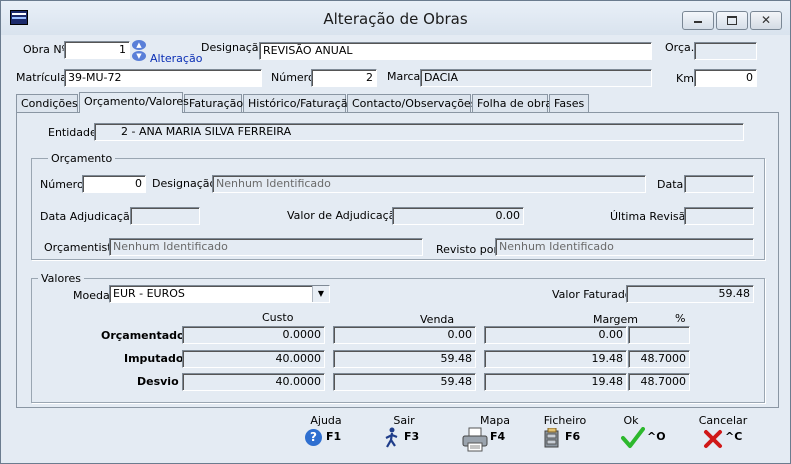 The image size is (791, 464). What do you see at coordinates (404, 420) in the screenshot?
I see `sair-label: Sair` at bounding box center [404, 420].